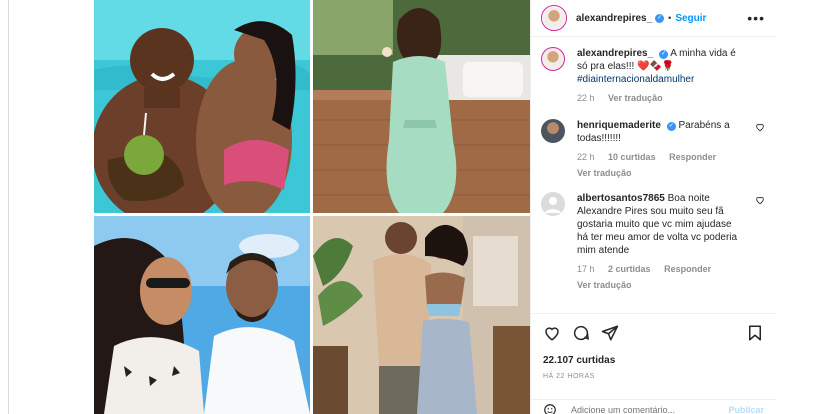 The image size is (828, 414). I want to click on paper-plane-icon, so click(610, 333).